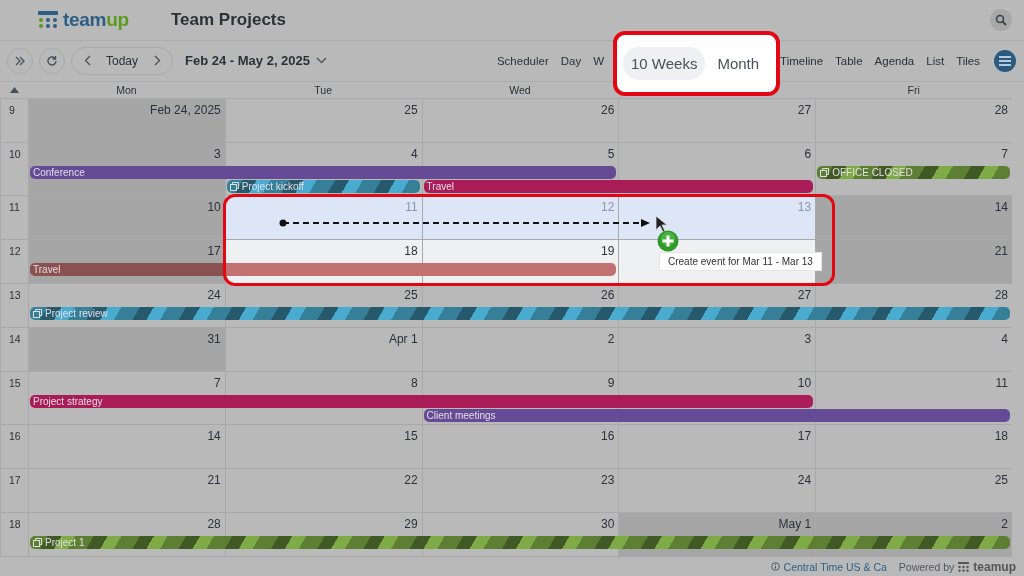 The width and height of the screenshot is (1024, 576). What do you see at coordinates (608, 251) in the screenshot?
I see `date-label: 19` at bounding box center [608, 251].